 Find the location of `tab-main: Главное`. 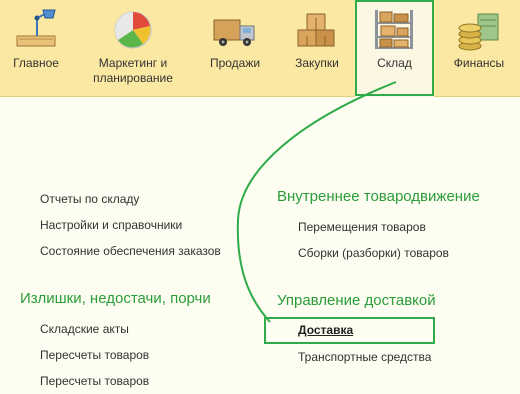

tab-main: Главное is located at coordinates (36, 48).